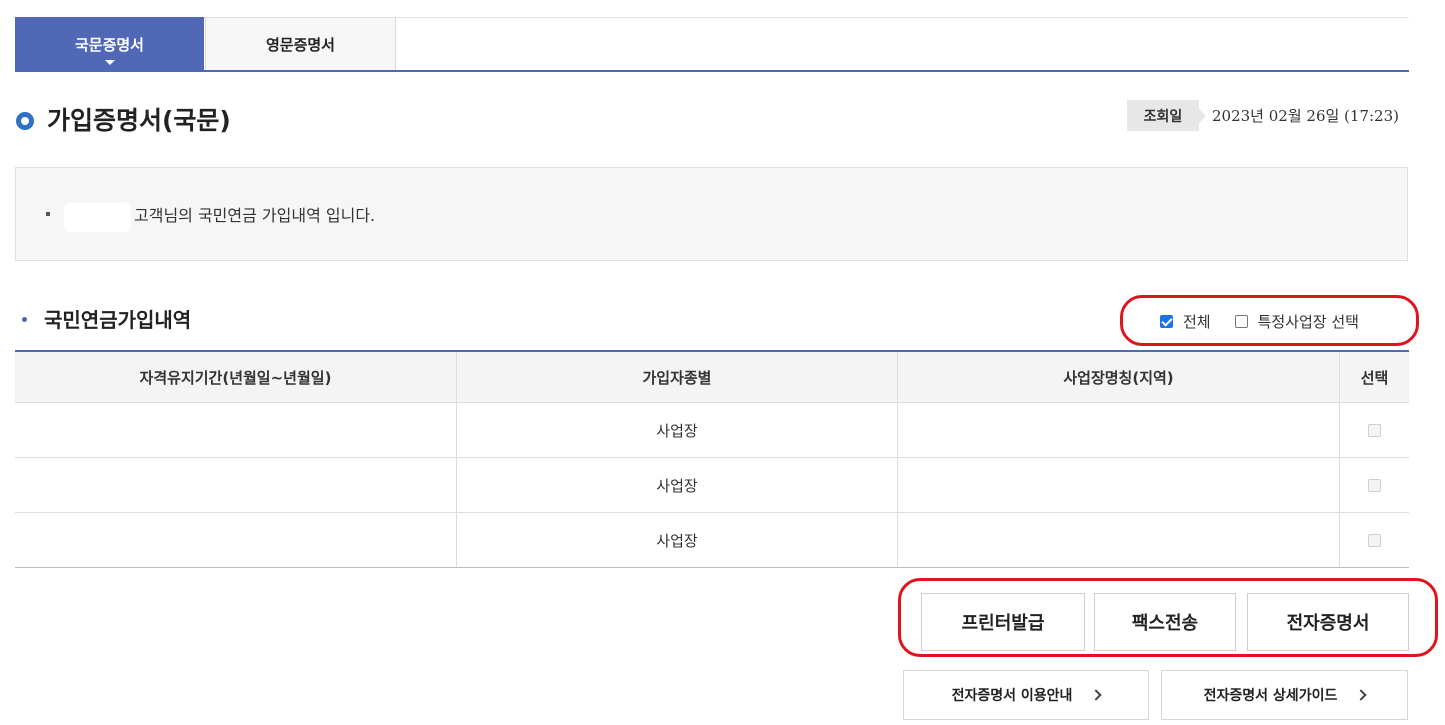  What do you see at coordinates (1197, 321) in the screenshot?
I see `filter-all-label: 전체` at bounding box center [1197, 321].